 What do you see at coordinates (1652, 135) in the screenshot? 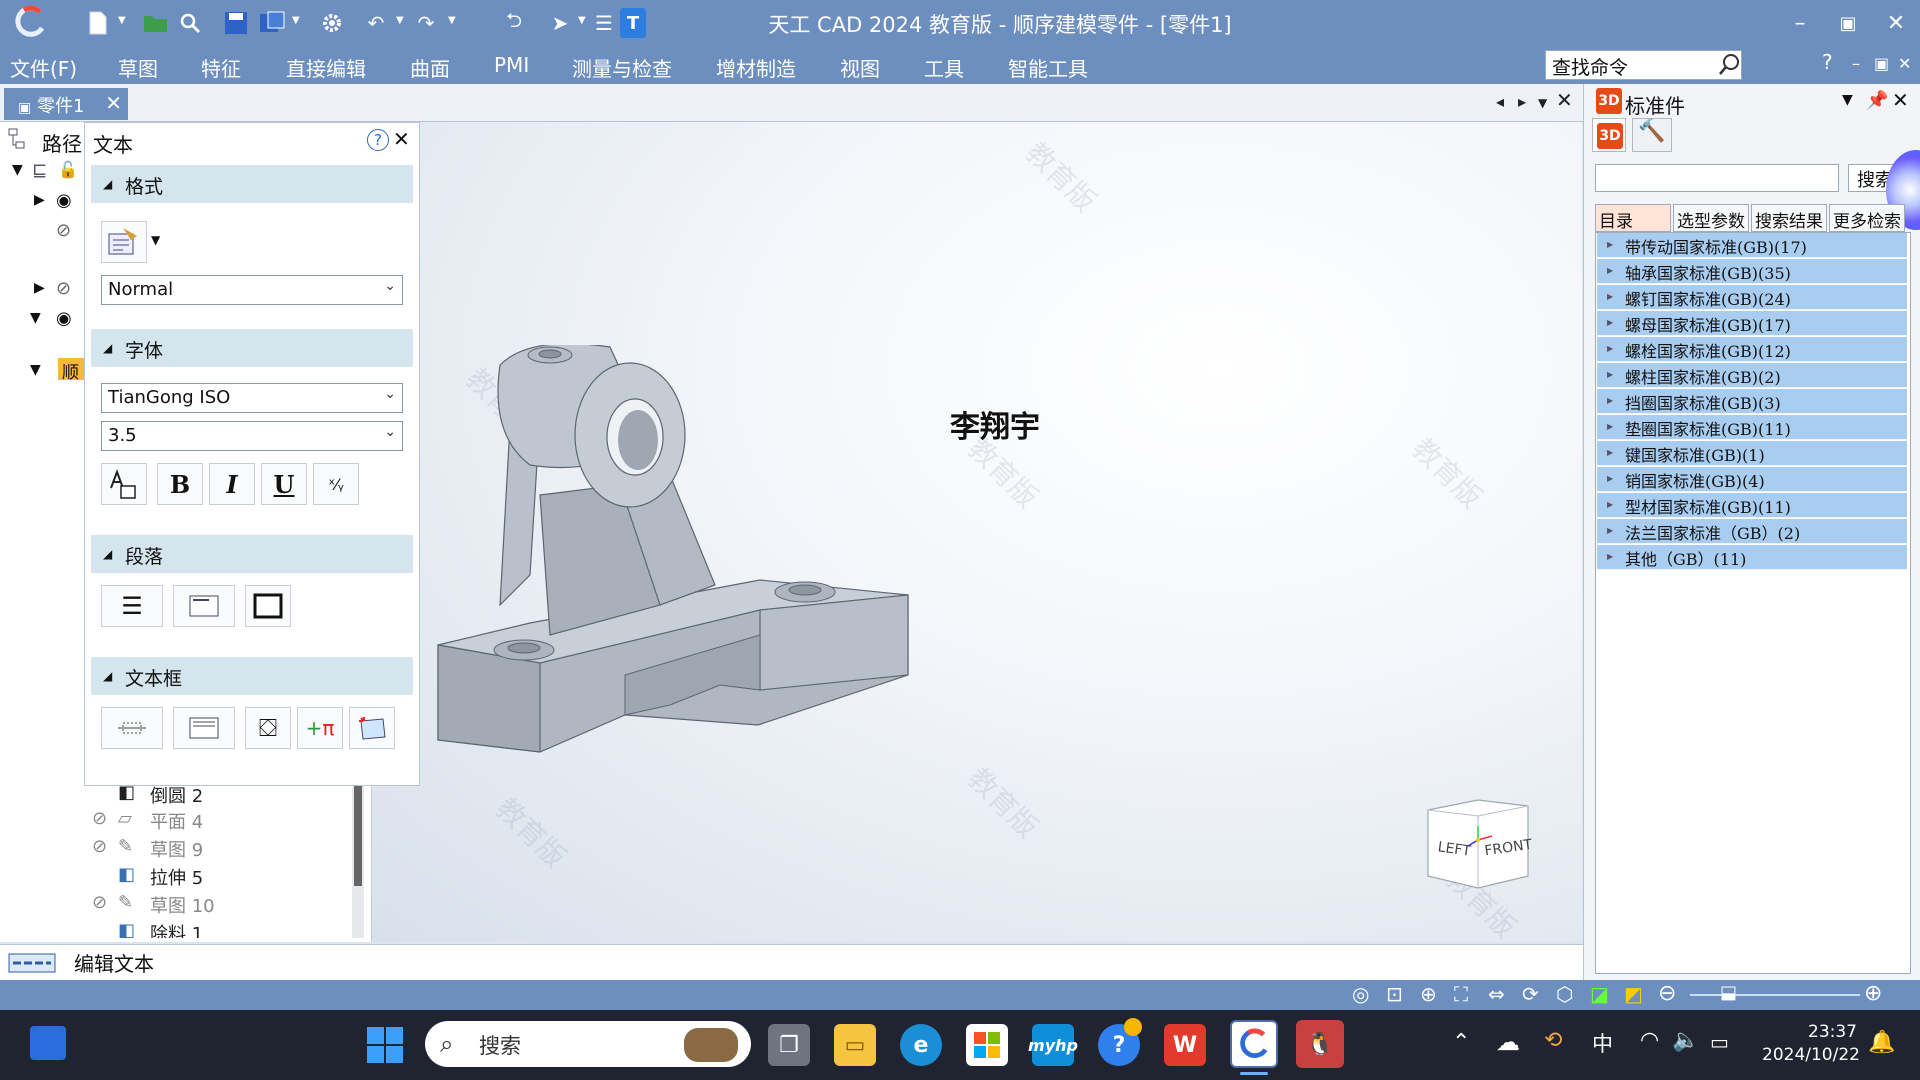
I see `parts-tool-tab: 🔨` at bounding box center [1652, 135].